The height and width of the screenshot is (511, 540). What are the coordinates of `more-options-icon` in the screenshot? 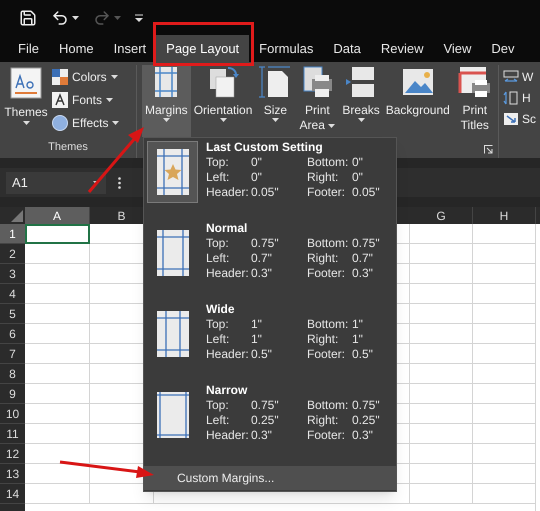 It's located at (119, 182).